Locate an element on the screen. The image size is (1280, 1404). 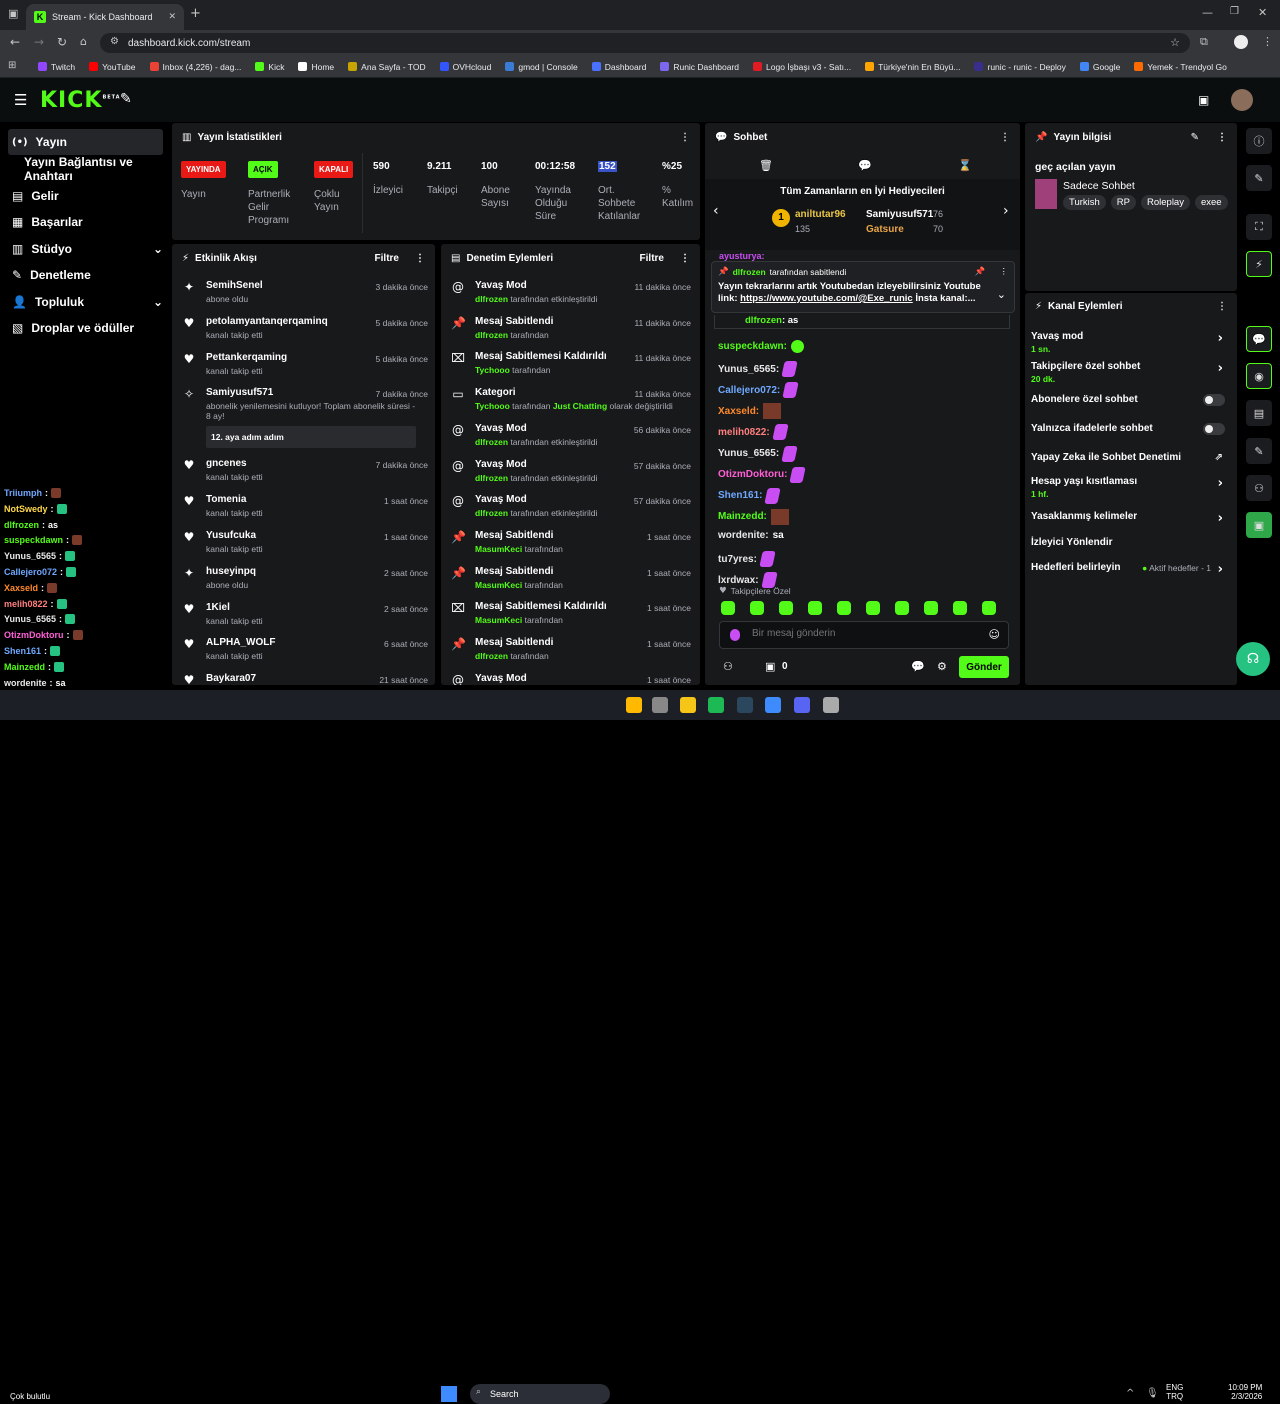
info-icon: ⓘ is located at coordinates (1259, 141).